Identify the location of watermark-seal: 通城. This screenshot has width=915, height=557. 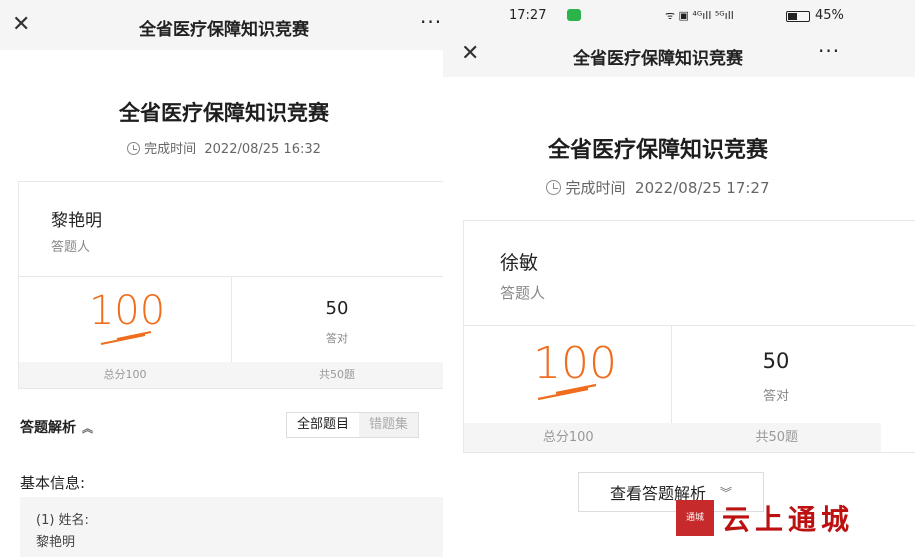
(695, 518).